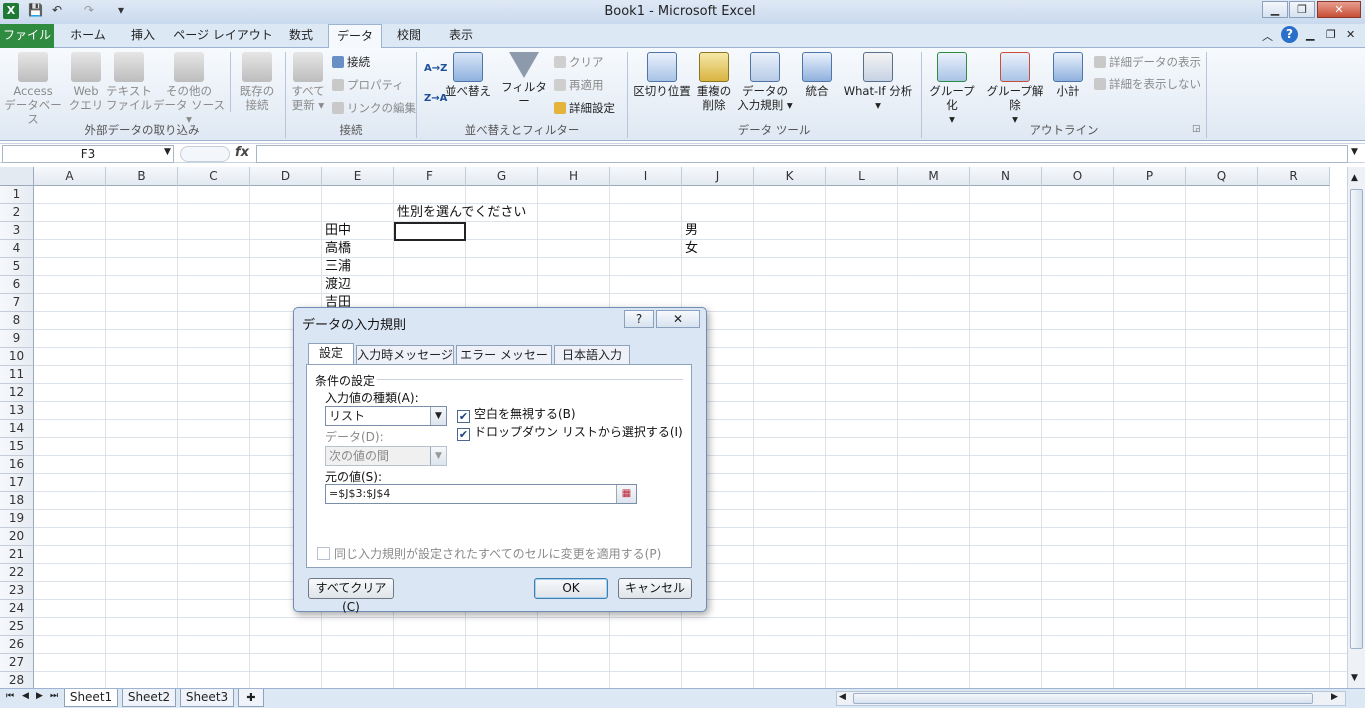 Image resolution: width=1365 pixels, height=708 pixels. Describe the element at coordinates (57, 10) in the screenshot. I see `undo-icon: ↶` at that location.